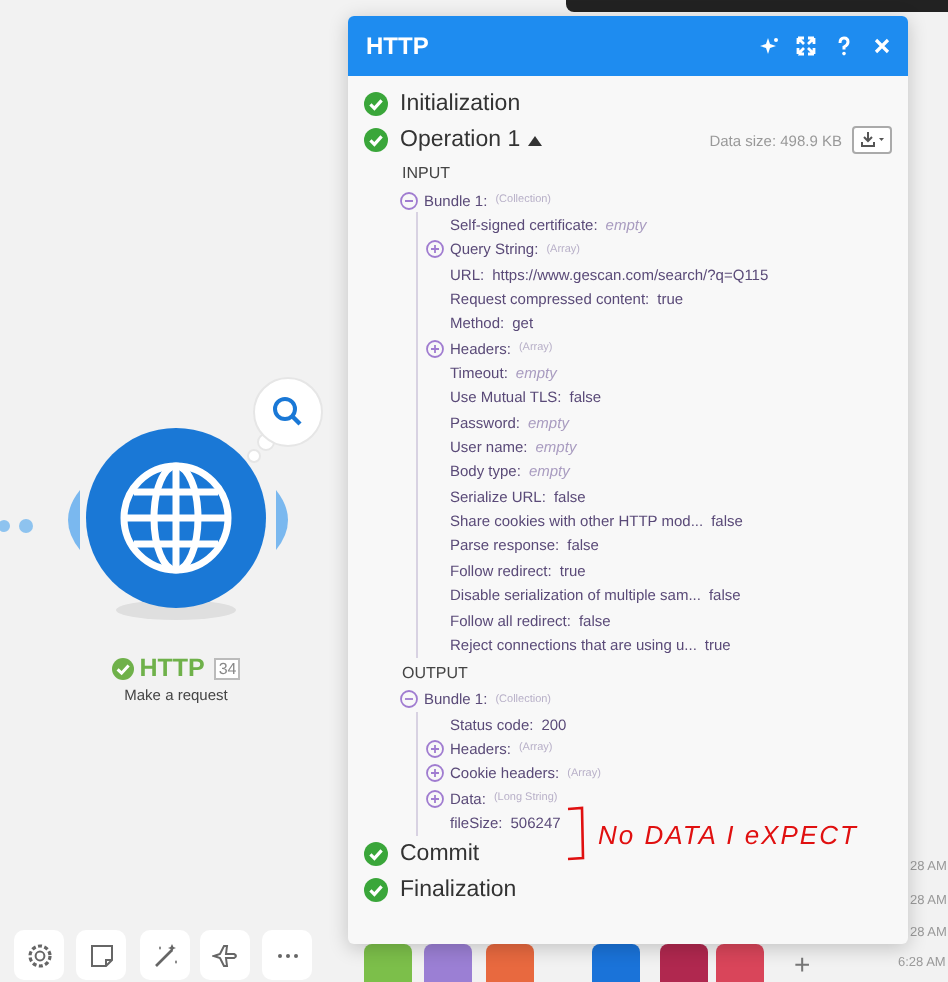 The image size is (948, 982). I want to click on note-icon, so click(101, 955).